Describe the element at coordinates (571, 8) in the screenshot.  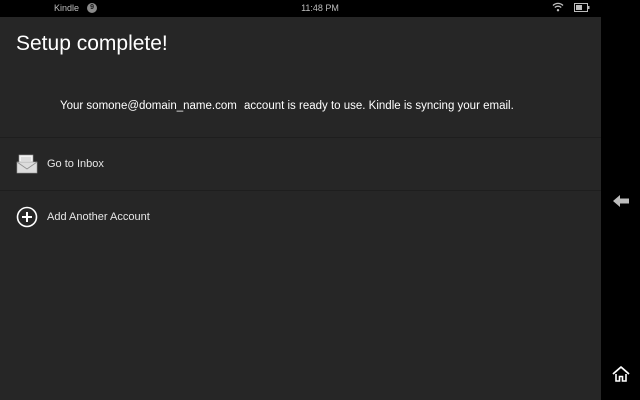
I see `status-right` at that location.